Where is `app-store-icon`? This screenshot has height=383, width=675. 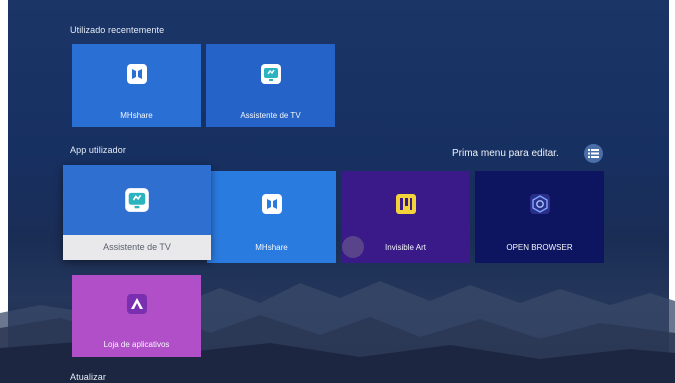 app-store-icon is located at coordinates (137, 304).